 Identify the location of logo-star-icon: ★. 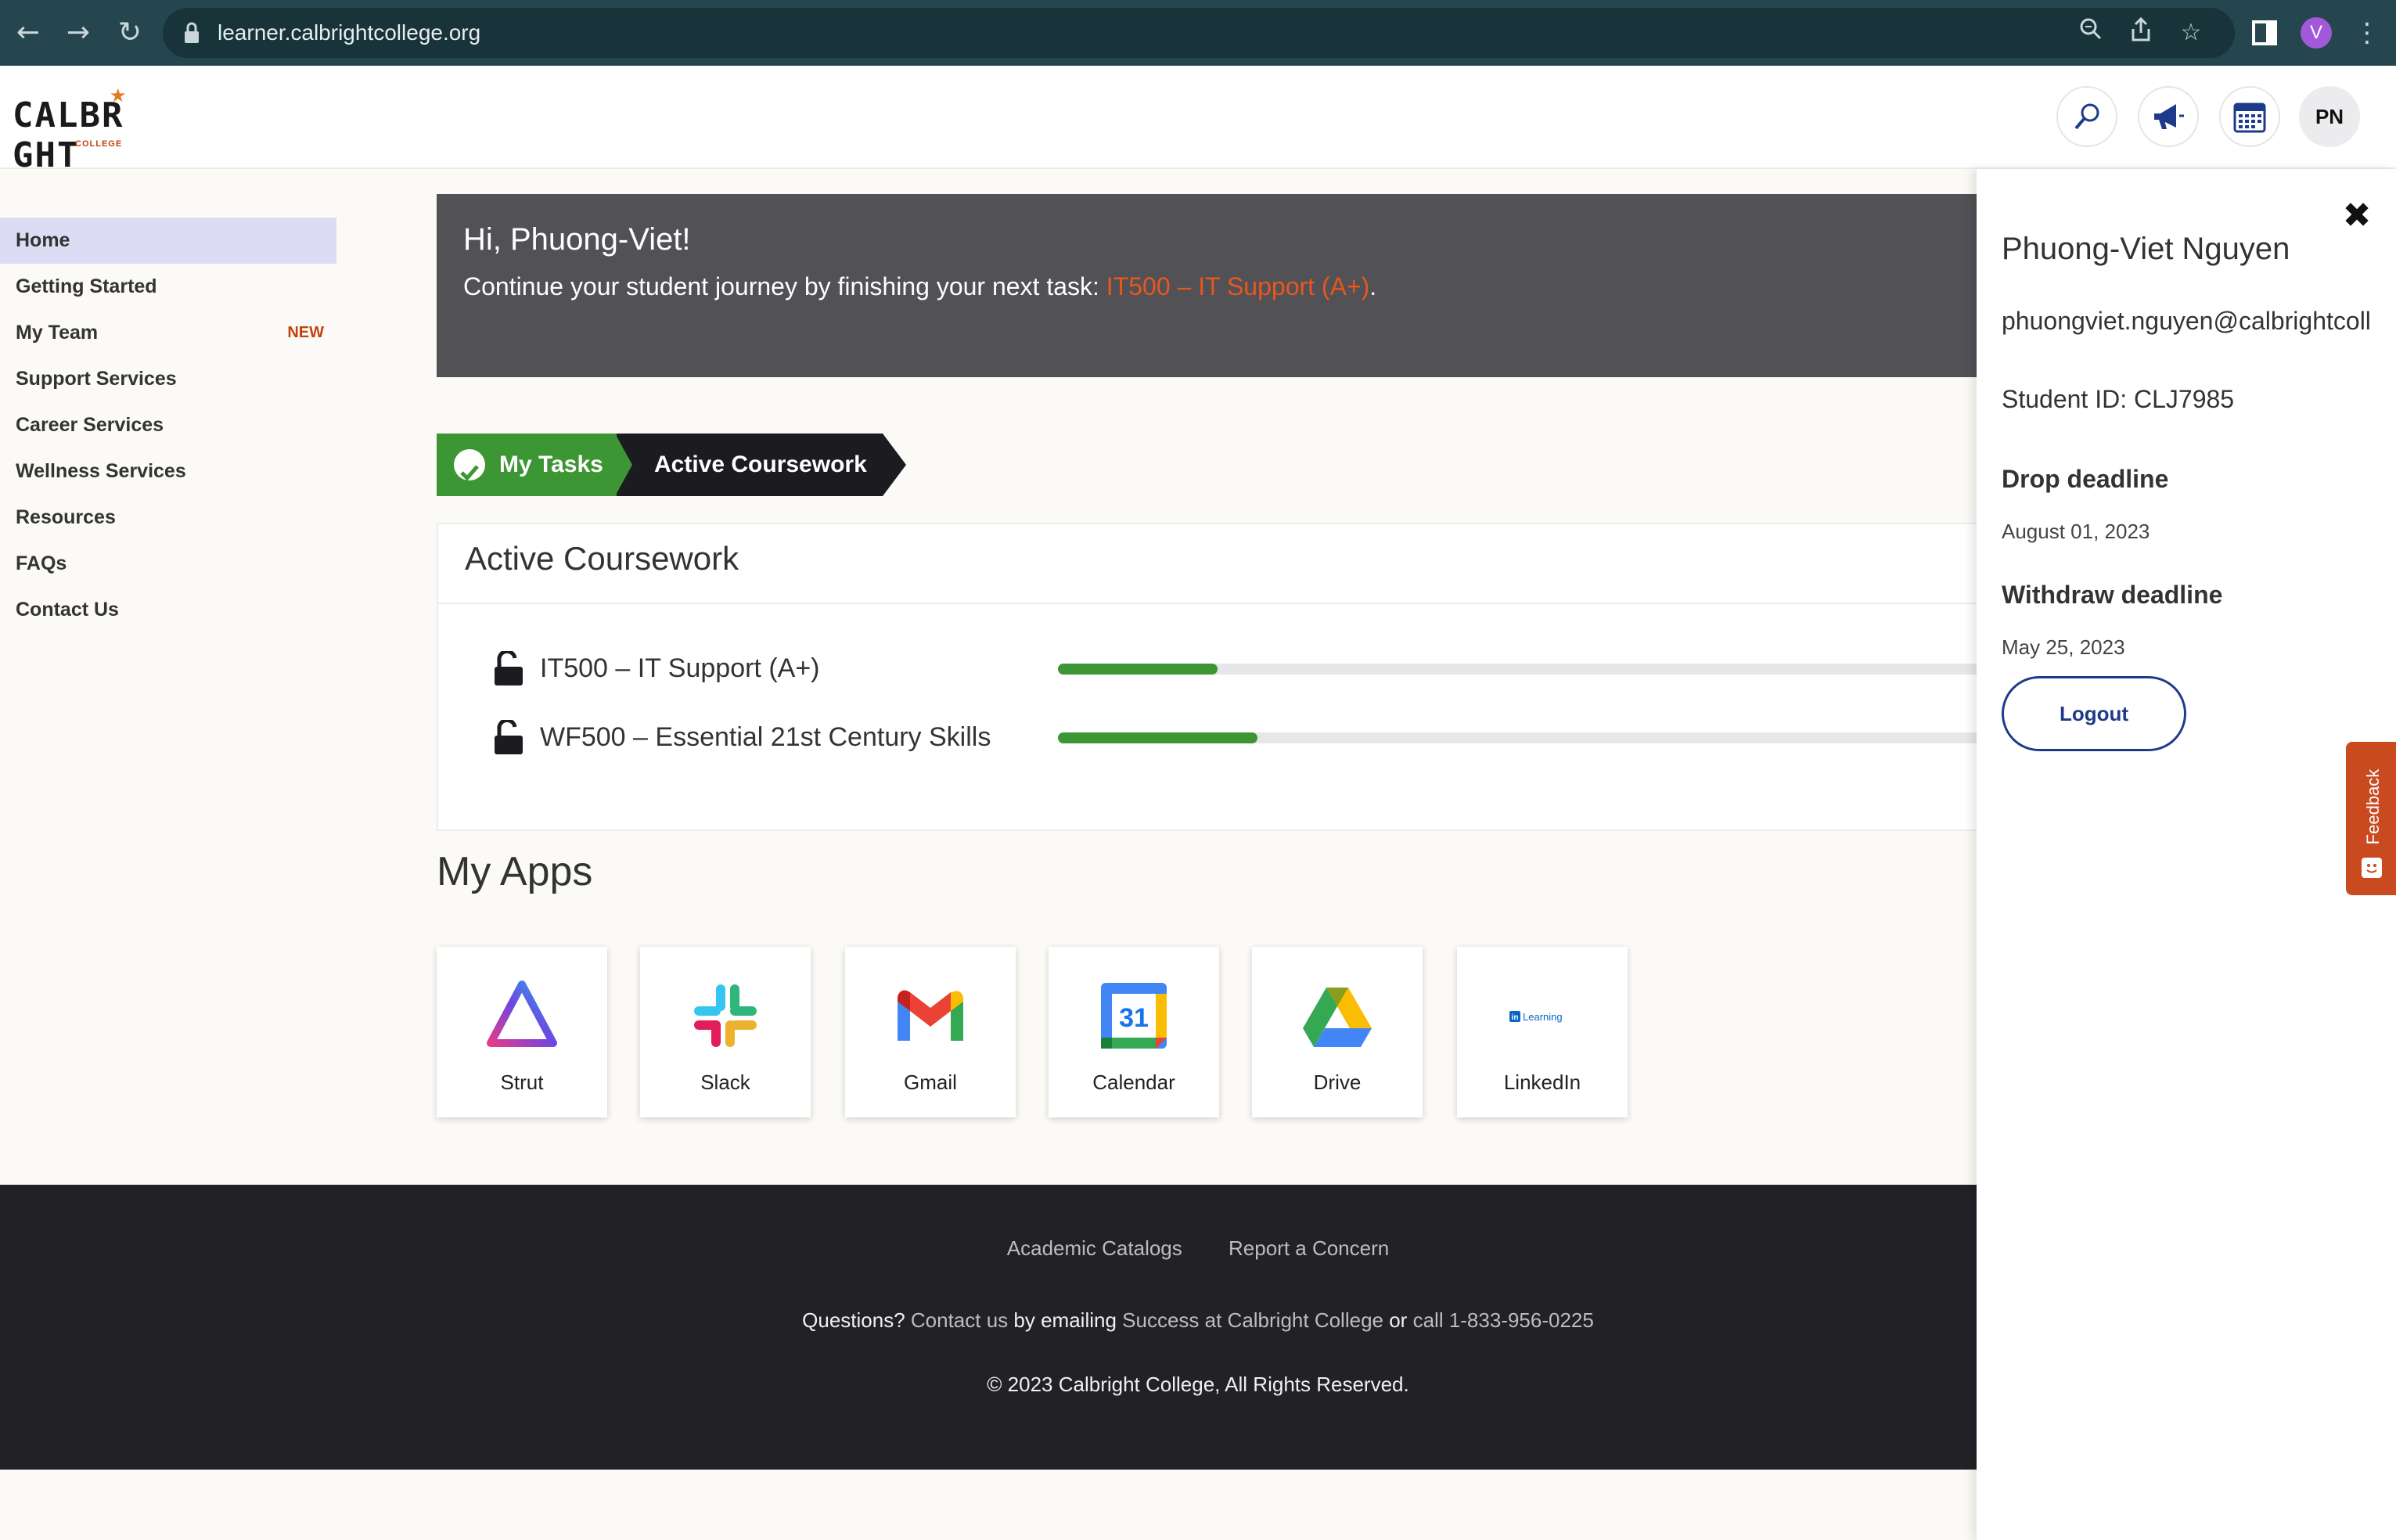
(118, 95).